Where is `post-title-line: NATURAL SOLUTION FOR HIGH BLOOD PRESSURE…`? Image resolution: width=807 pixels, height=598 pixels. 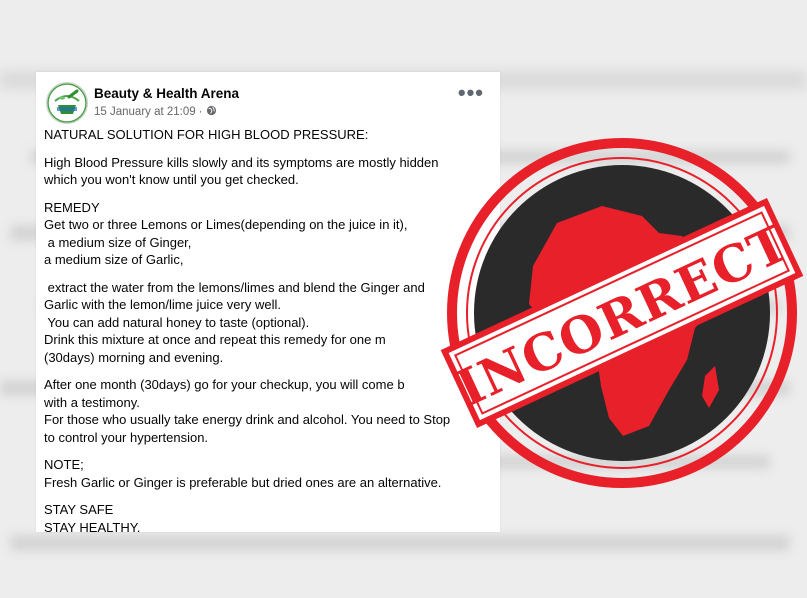
post-title-line: NATURAL SOLUTION FOR HIGH BLOOD PRESSURE… is located at coordinates (206, 134).